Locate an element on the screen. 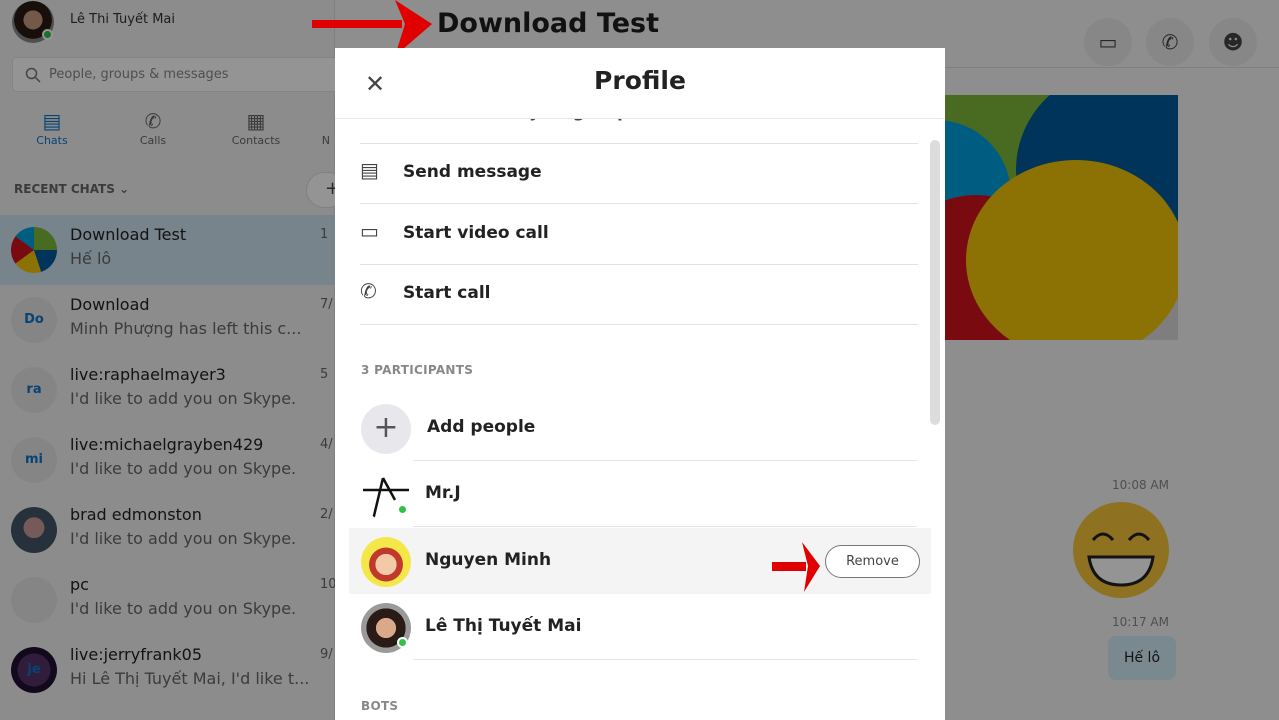 The width and height of the screenshot is (1279, 720). start-video-call-action: ▭ Start video call is located at coordinates (639, 235).